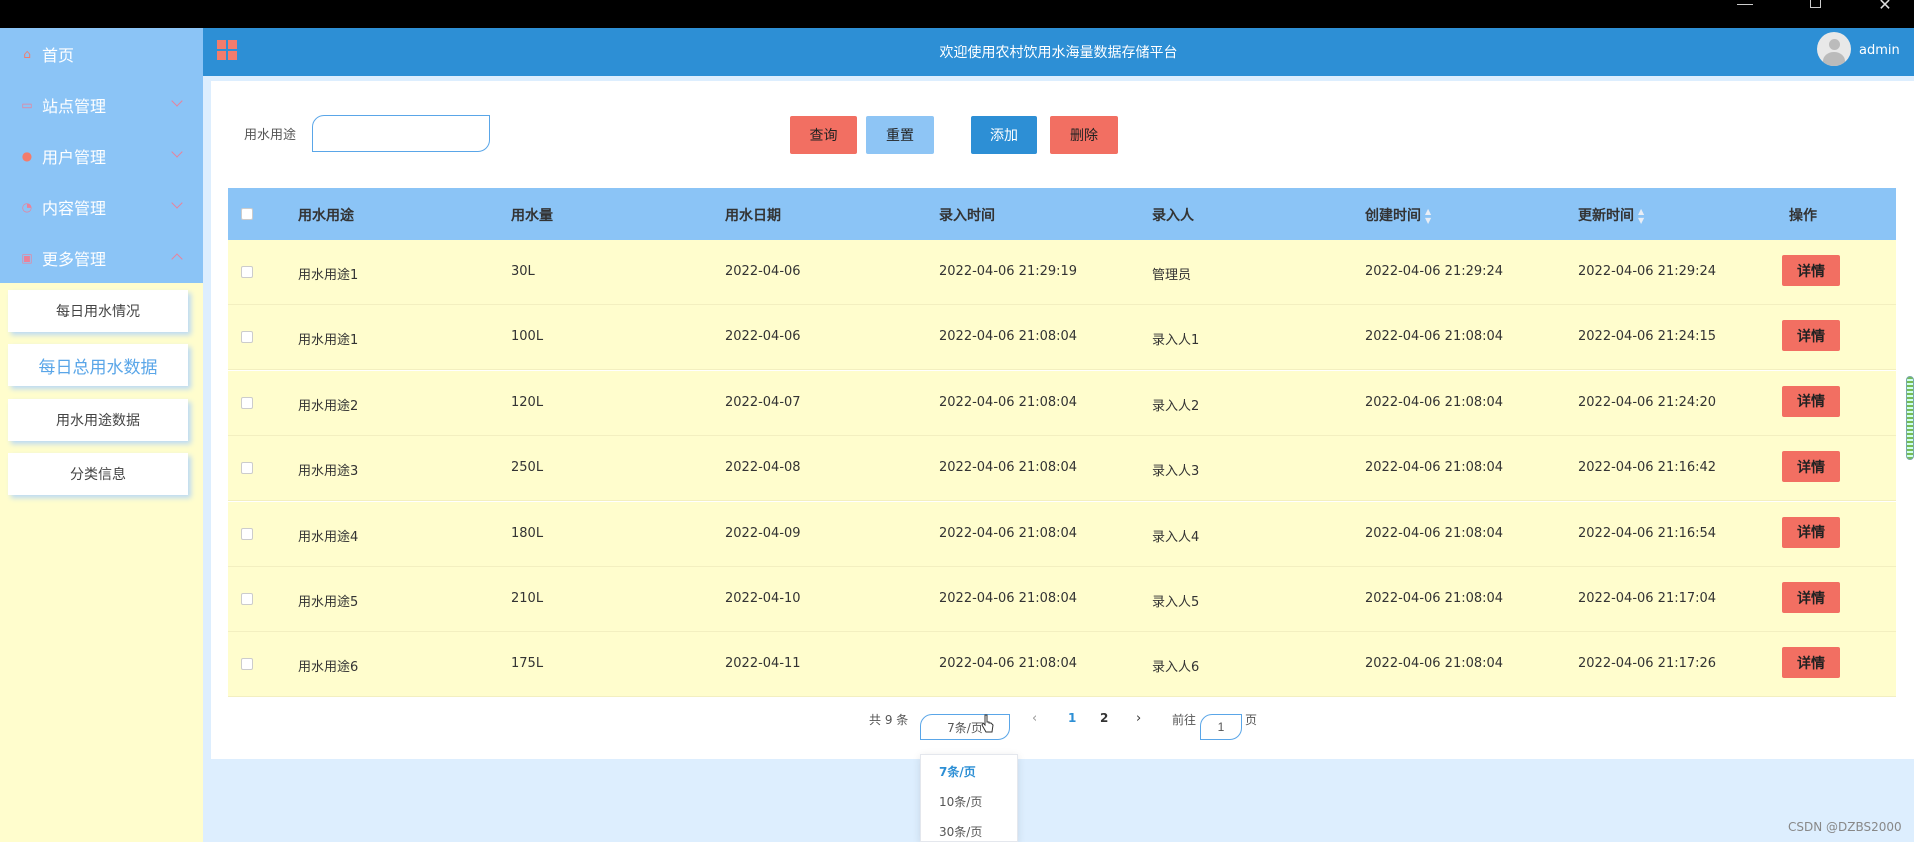 Image resolution: width=1914 pixels, height=842 pixels. I want to click on sidebar-item-site: ▭ 站点管理, so click(101, 104).